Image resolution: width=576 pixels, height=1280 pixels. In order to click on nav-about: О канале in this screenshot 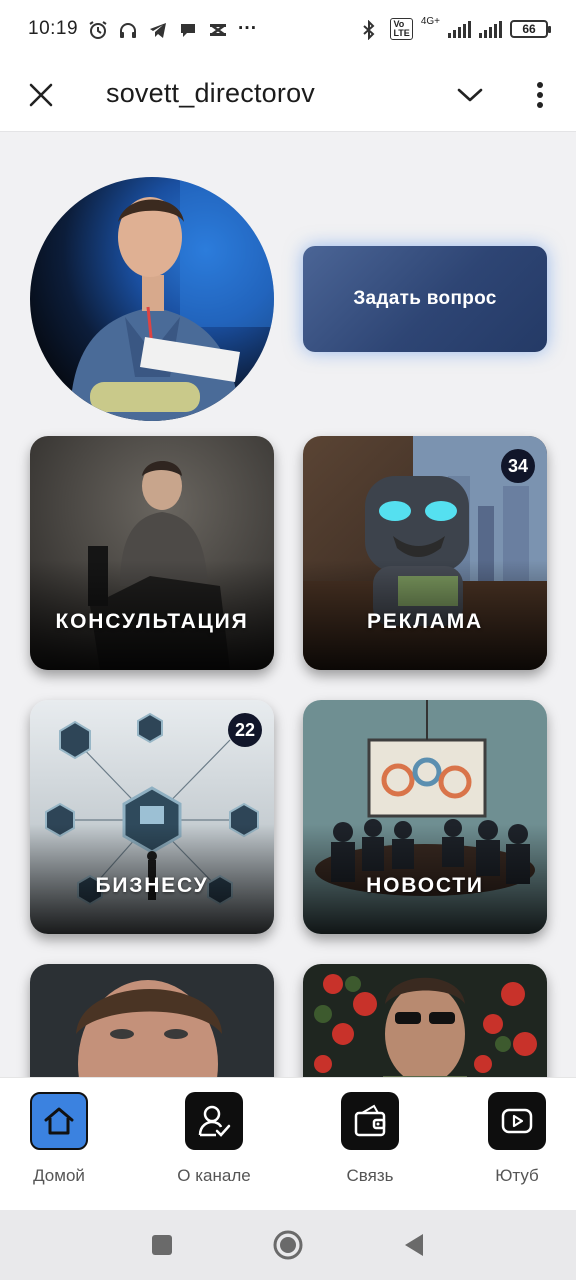, I will do `click(214, 1139)`.